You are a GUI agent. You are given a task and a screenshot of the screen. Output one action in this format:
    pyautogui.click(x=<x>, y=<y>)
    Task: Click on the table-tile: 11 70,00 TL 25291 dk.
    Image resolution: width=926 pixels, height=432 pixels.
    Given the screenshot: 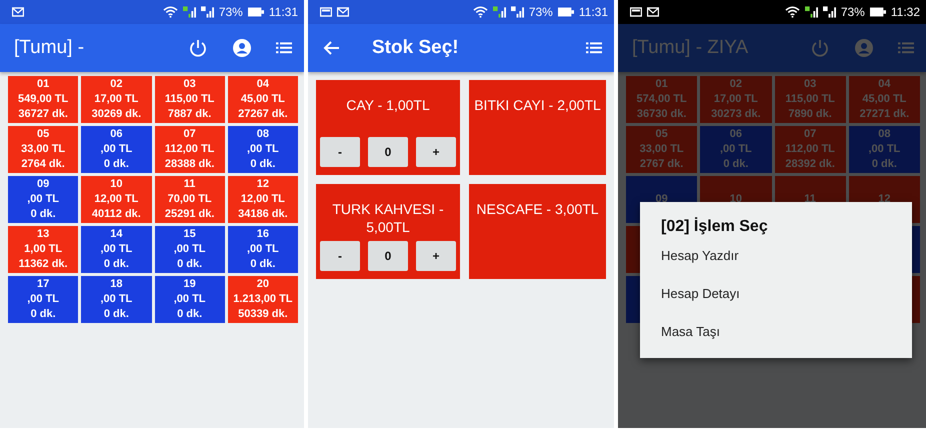 What is the action you would take?
    pyautogui.click(x=189, y=199)
    